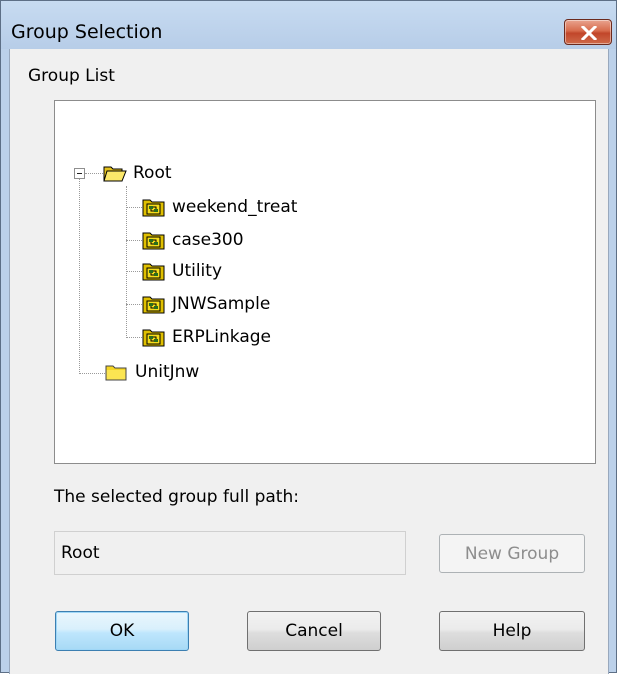  What do you see at coordinates (122, 631) in the screenshot?
I see `ok-button: OK` at bounding box center [122, 631].